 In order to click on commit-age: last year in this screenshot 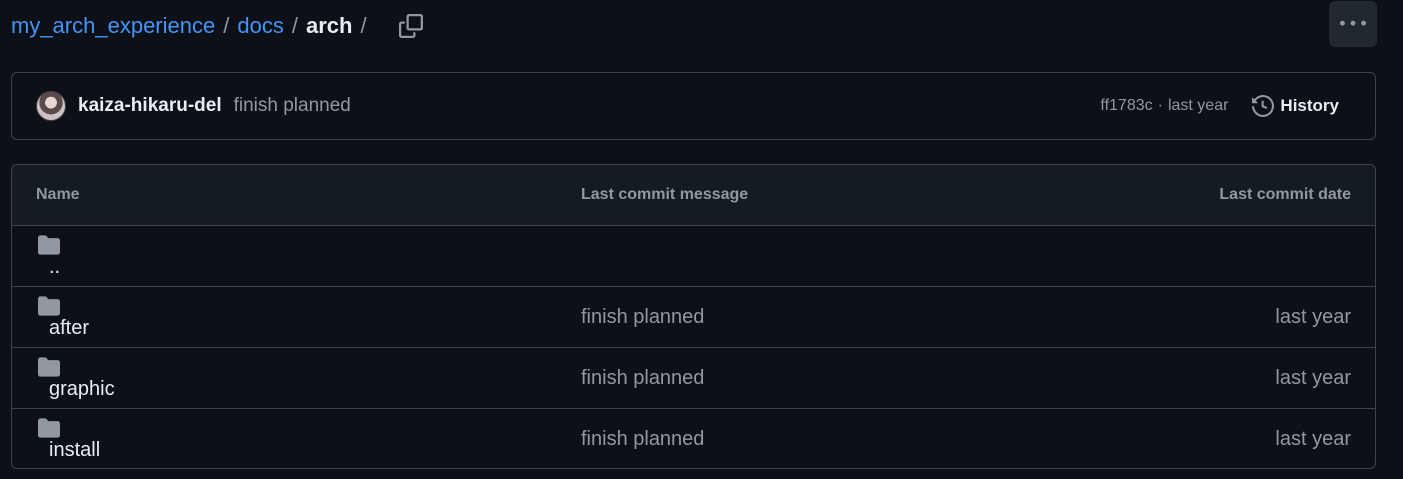, I will do `click(1198, 105)`.